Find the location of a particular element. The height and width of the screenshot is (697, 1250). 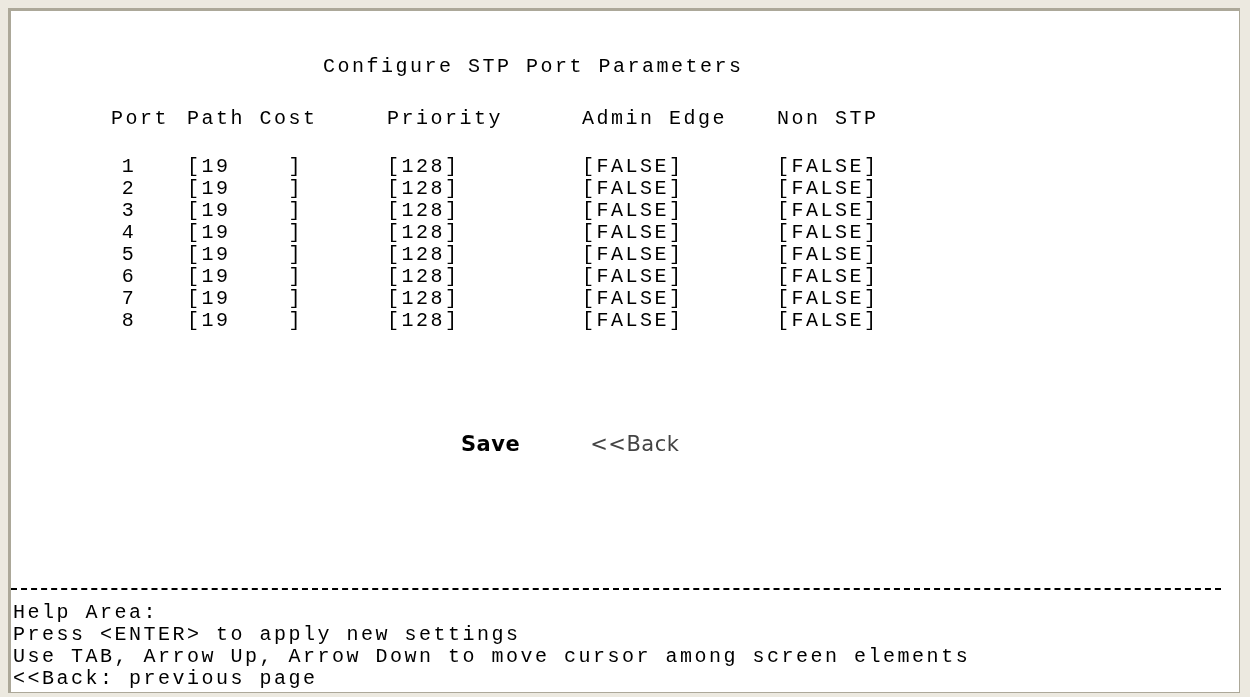

column-header: Priority is located at coordinates (445, 119).